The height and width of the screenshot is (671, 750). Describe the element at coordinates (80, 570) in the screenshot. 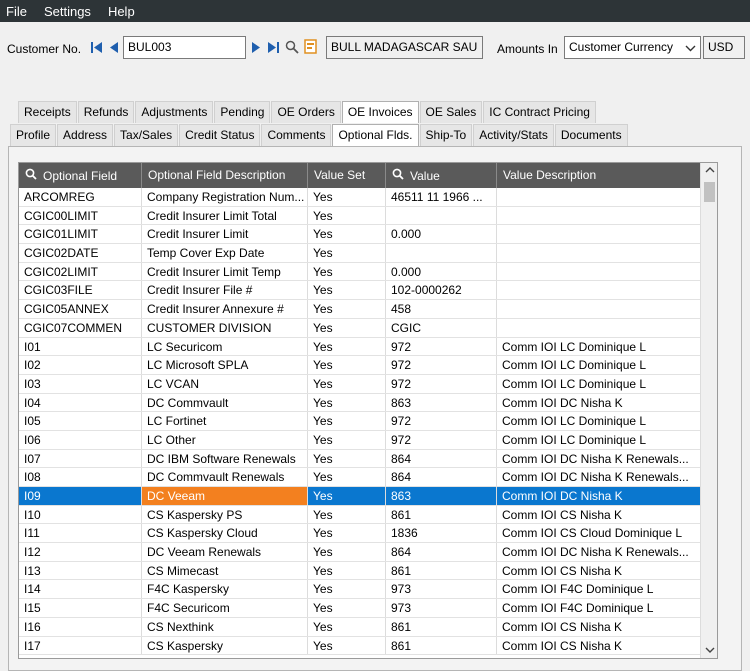

I see `optional-field-cell: I13` at that location.